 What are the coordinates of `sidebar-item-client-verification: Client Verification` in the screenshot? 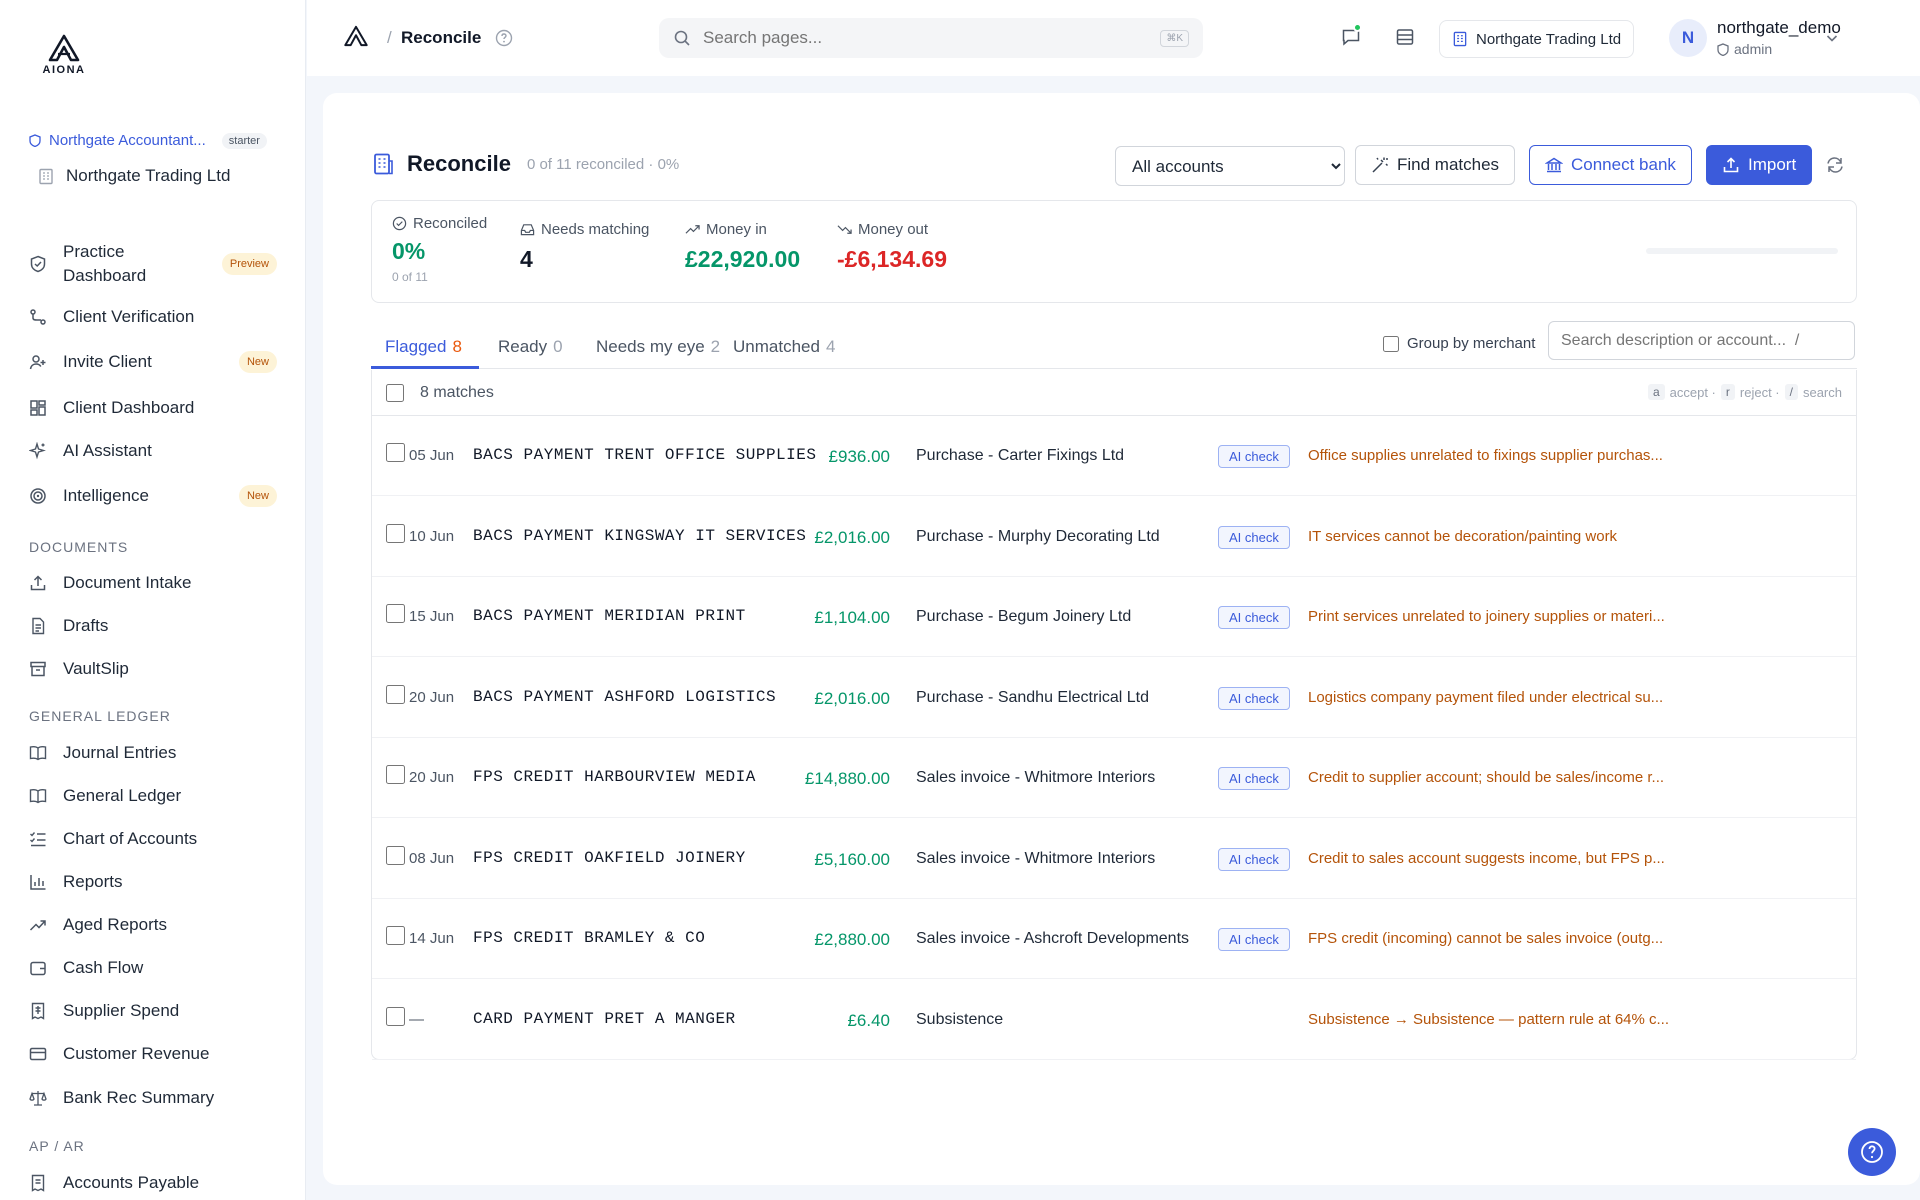 It's located at (153, 317).